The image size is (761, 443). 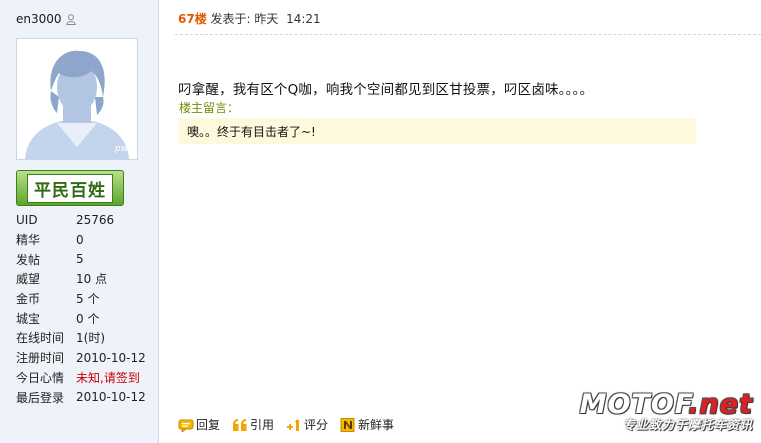 I want to click on post-actions: 回复 引用 评分 新鲜事, so click(x=292, y=424).